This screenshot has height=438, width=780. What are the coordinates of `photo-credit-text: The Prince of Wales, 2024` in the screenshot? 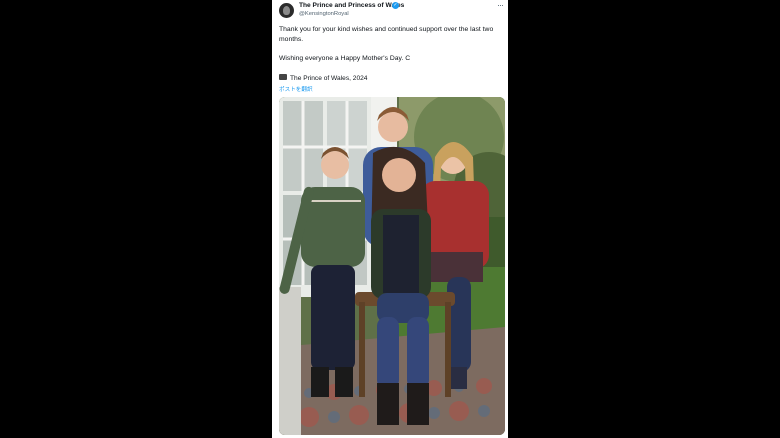 It's located at (329, 78).